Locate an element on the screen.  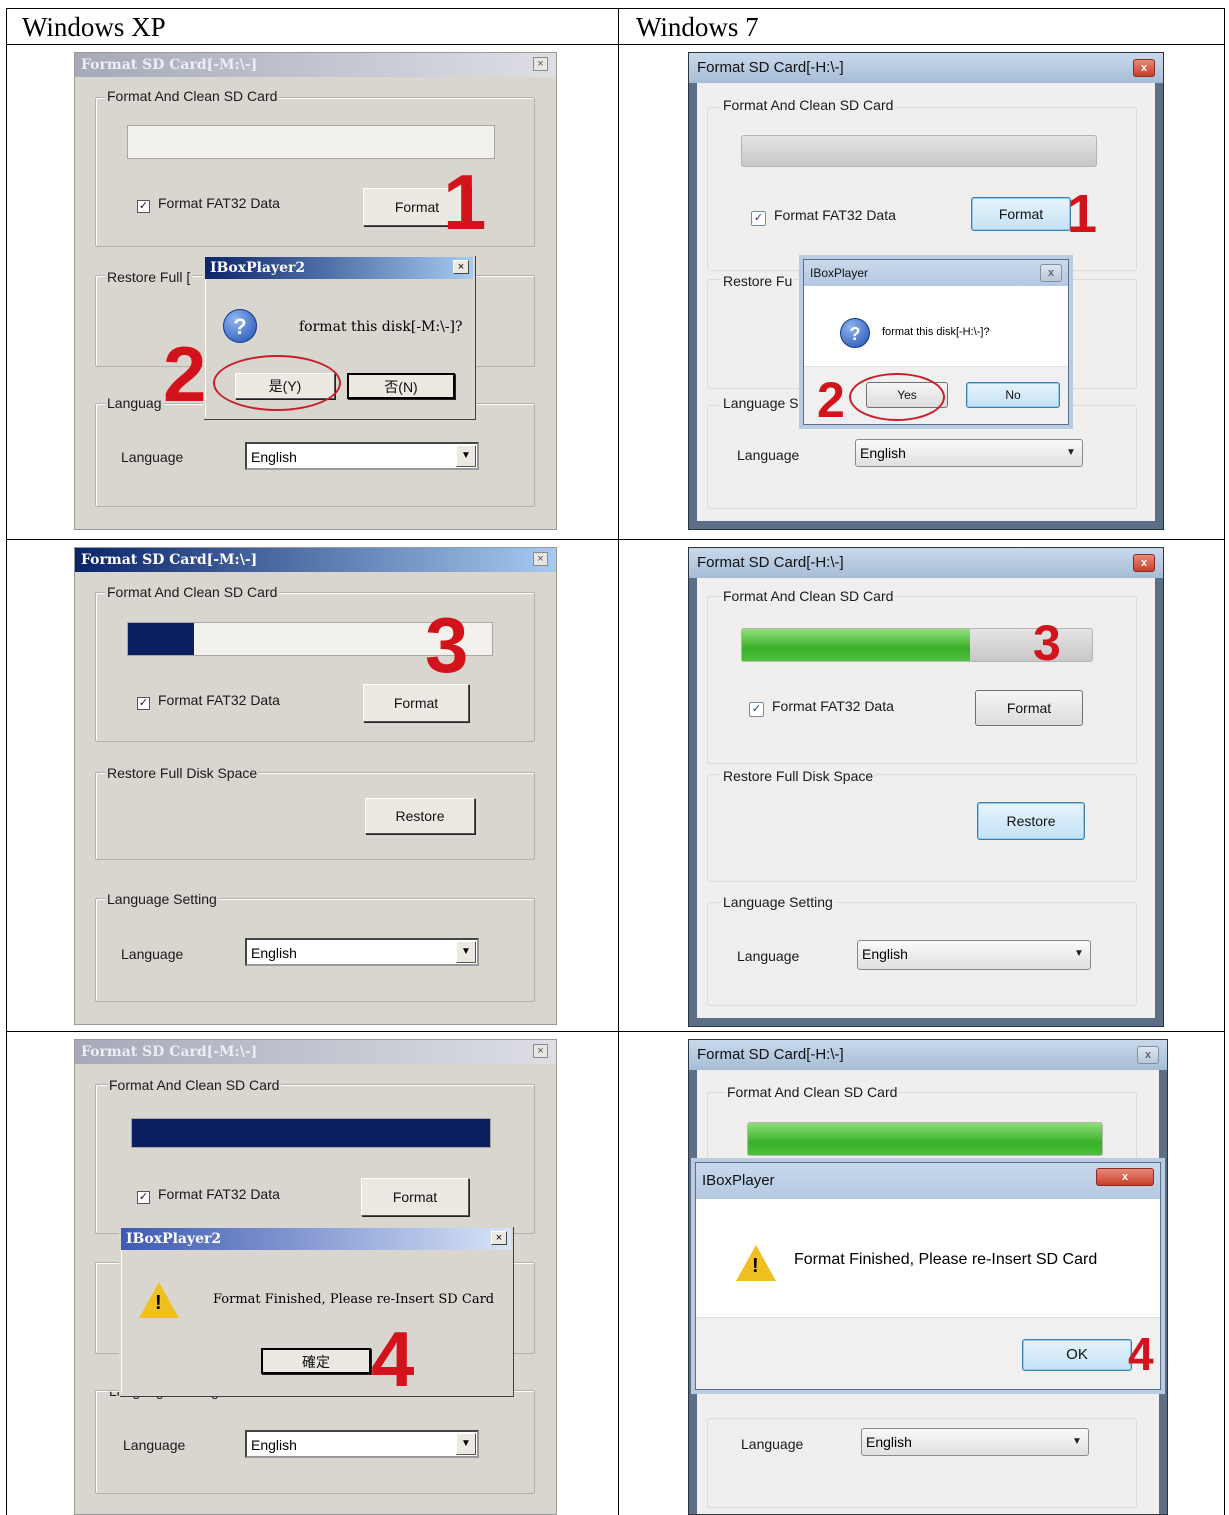
column-header-xp: Windows XP is located at coordinates (94, 27).